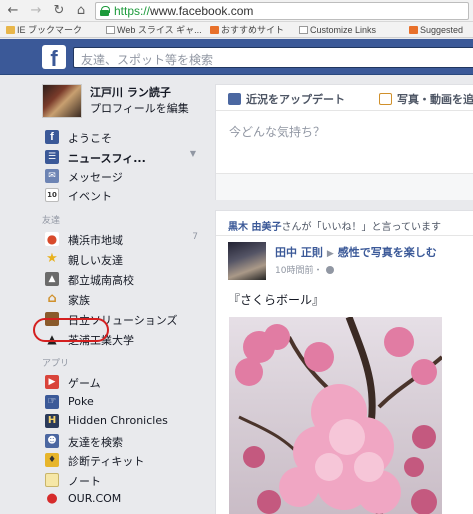 This screenshot has width=473, height=514. What do you see at coordinates (344, 186) in the screenshot?
I see `composer-footer` at bounding box center [344, 186].